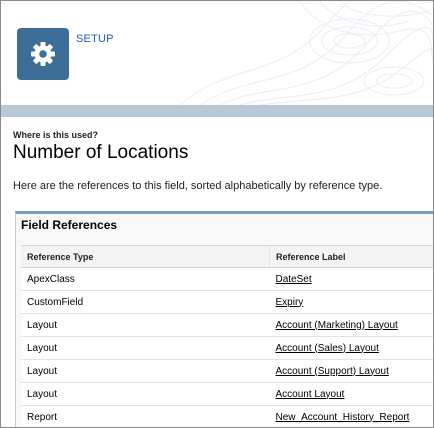 The image size is (434, 428). What do you see at coordinates (56, 135) in the screenshot?
I see `page-eyebrow: Where is this used?` at bounding box center [56, 135].